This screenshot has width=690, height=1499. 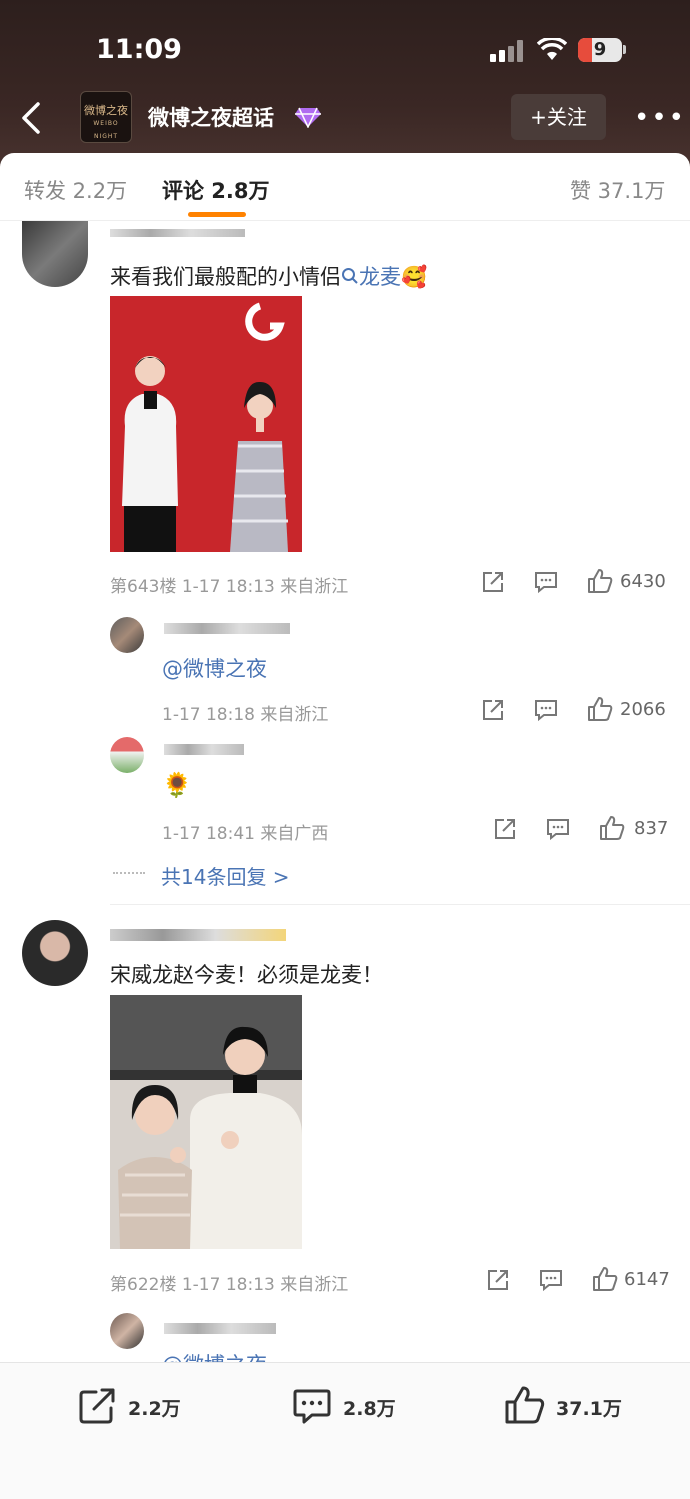 I want to click on like-count: 6430, so click(x=643, y=581).